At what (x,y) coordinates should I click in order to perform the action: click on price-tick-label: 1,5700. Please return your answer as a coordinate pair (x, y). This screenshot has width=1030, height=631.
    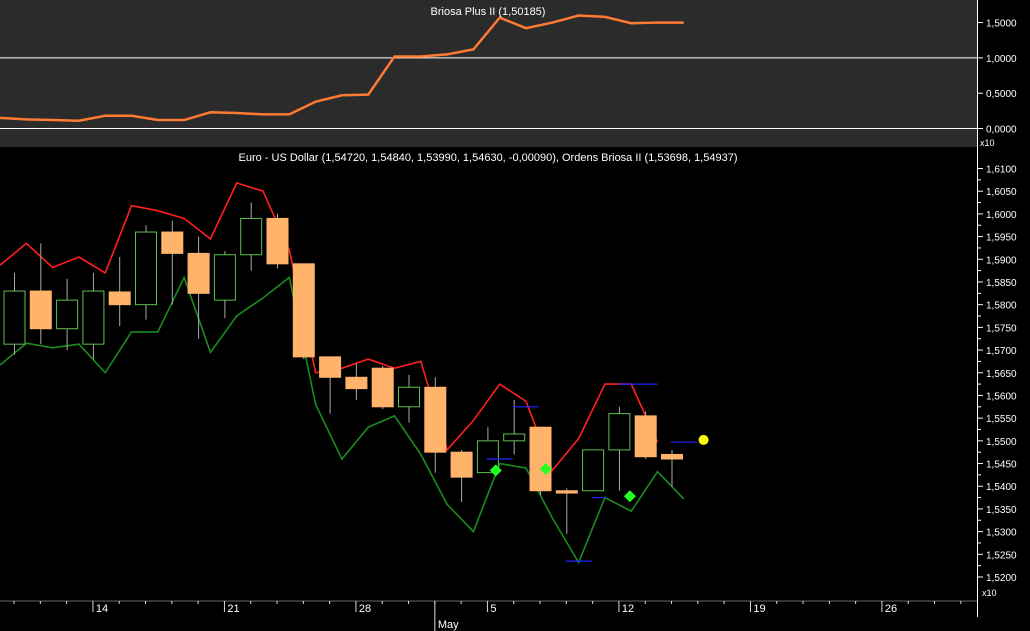
    Looking at the image, I should click on (1001, 351).